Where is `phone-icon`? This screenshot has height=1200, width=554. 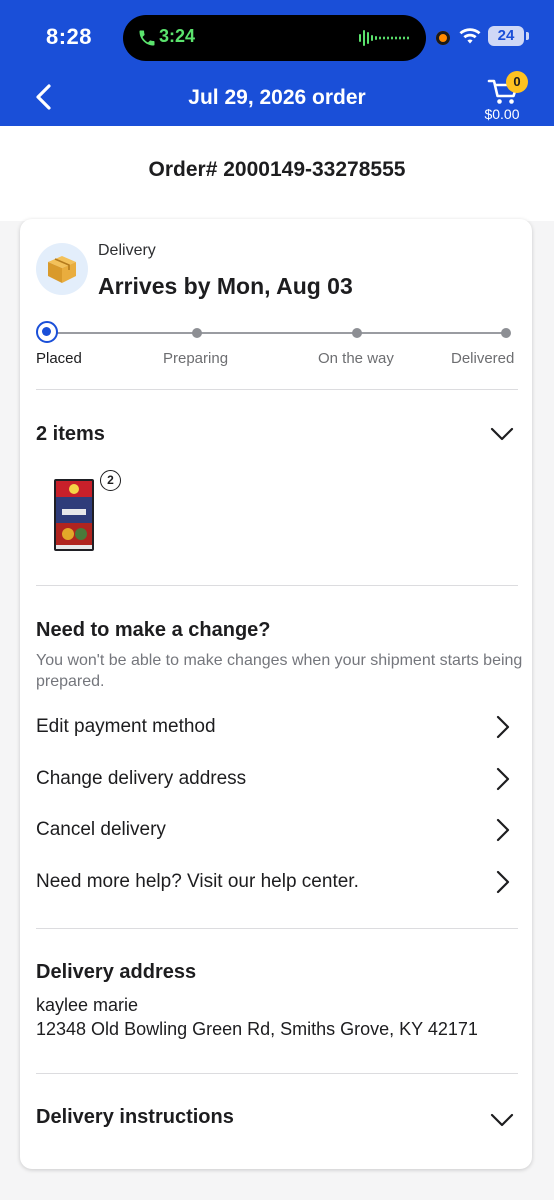 phone-icon is located at coordinates (147, 38).